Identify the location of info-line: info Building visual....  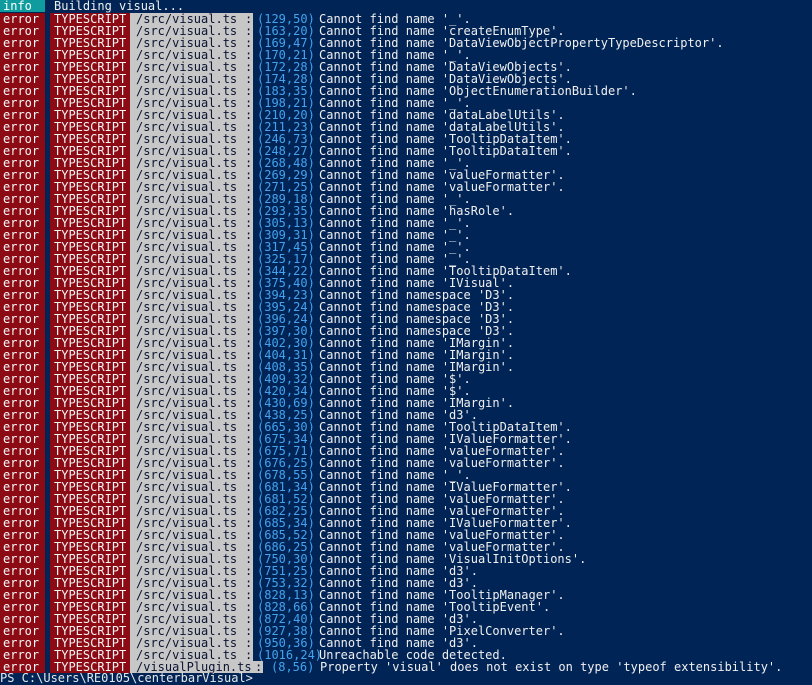
(92, 6).